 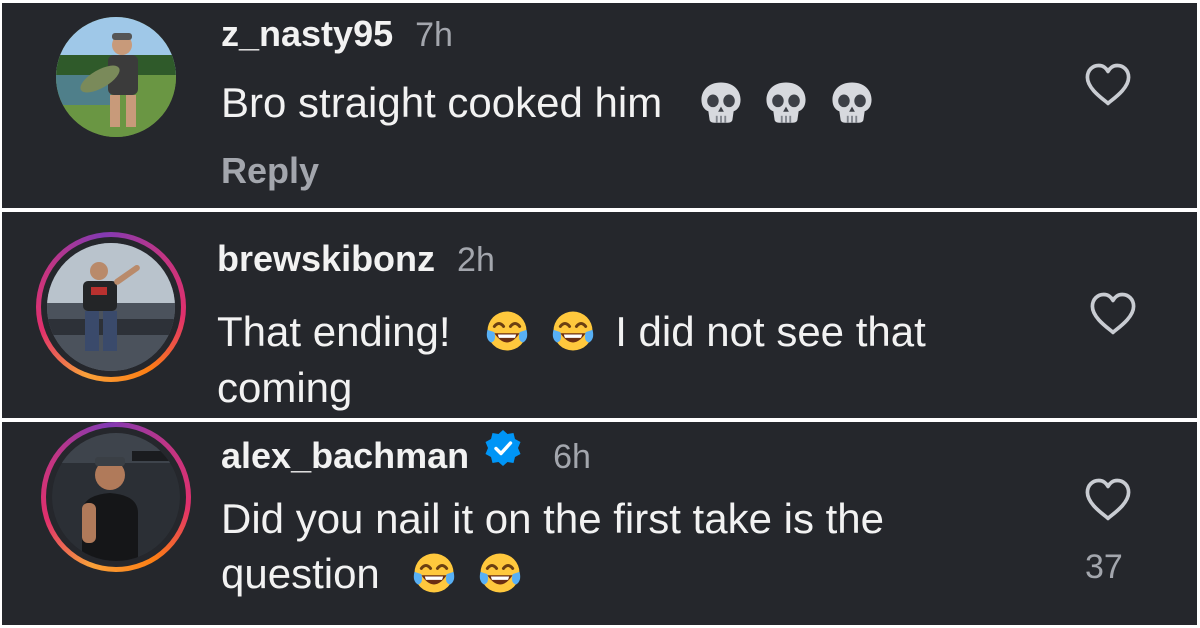 What do you see at coordinates (334, 331) in the screenshot?
I see `comment-text-body: That ending!` at bounding box center [334, 331].